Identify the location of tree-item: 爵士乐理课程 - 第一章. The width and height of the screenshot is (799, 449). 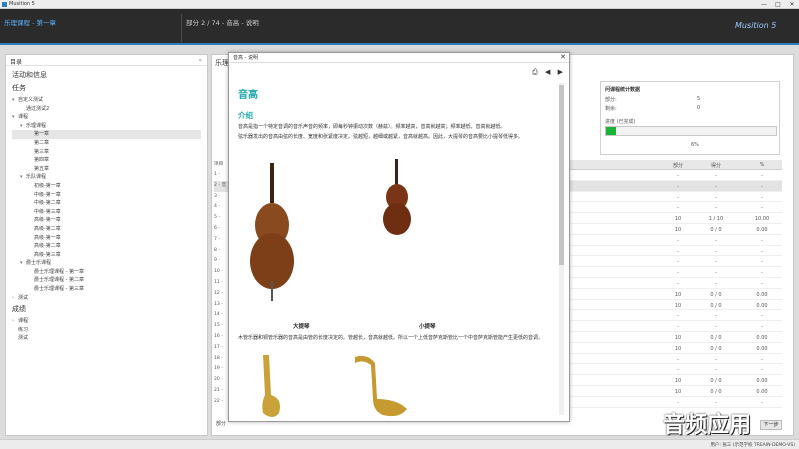
(109, 272).